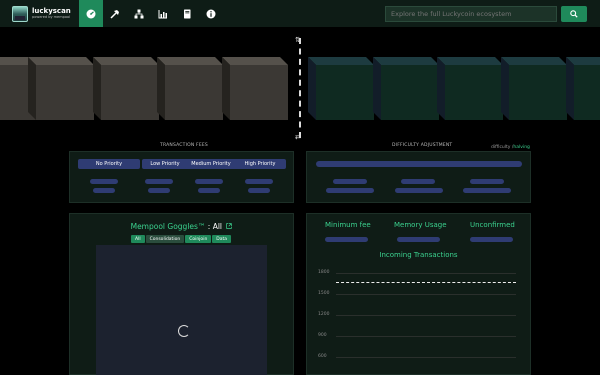 The image size is (600, 375). What do you see at coordinates (422, 145) in the screenshot?
I see `difficulty-section-title: DIFFICULTY ADJUSTMENT` at bounding box center [422, 145].